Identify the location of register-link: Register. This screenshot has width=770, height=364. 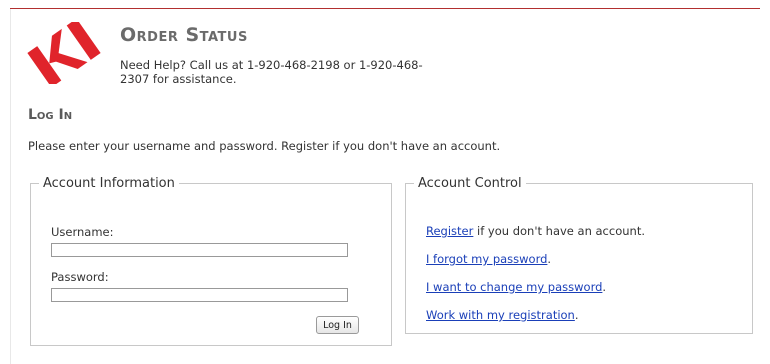
(449, 231).